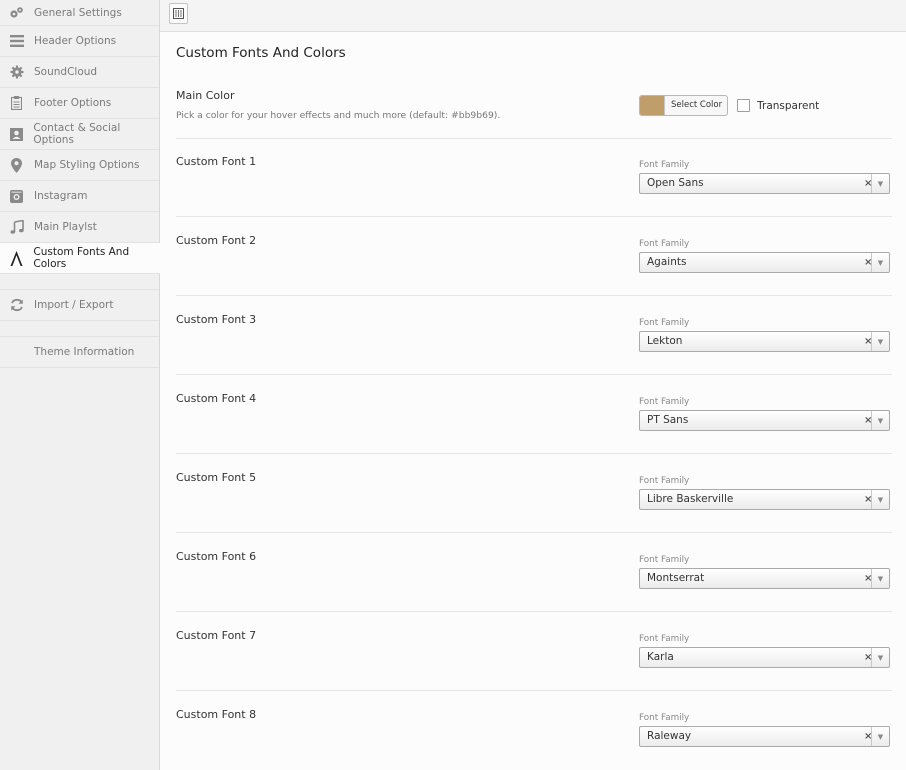 This screenshot has width=906, height=770. I want to click on custom-font-row: Custom Font 2 Font Family Againts × ▼, so click(534, 256).